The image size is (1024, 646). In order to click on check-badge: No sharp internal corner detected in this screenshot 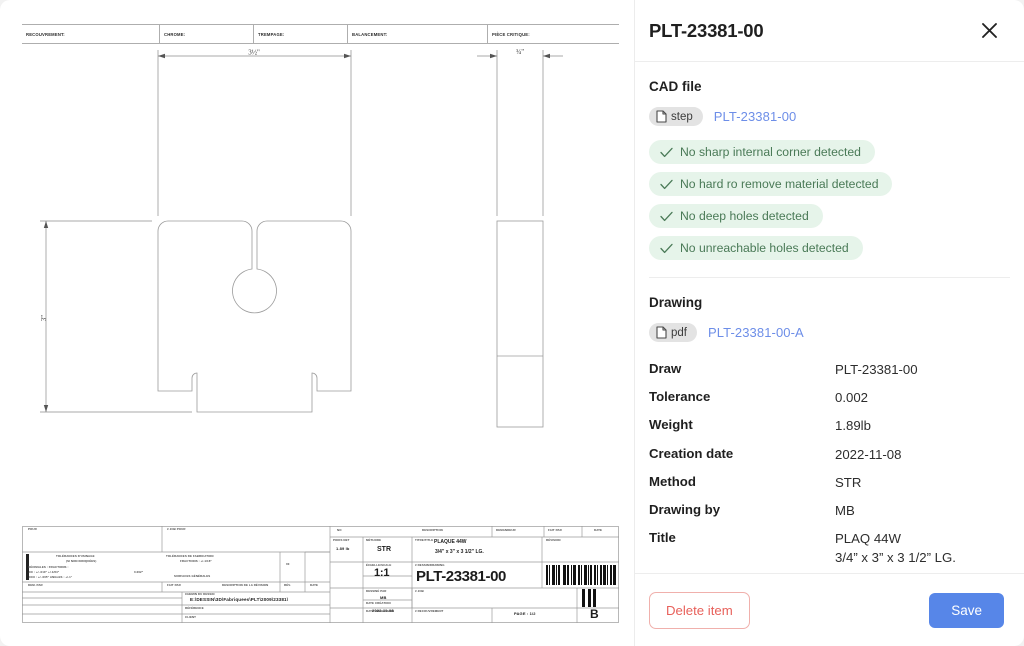, I will do `click(762, 152)`.